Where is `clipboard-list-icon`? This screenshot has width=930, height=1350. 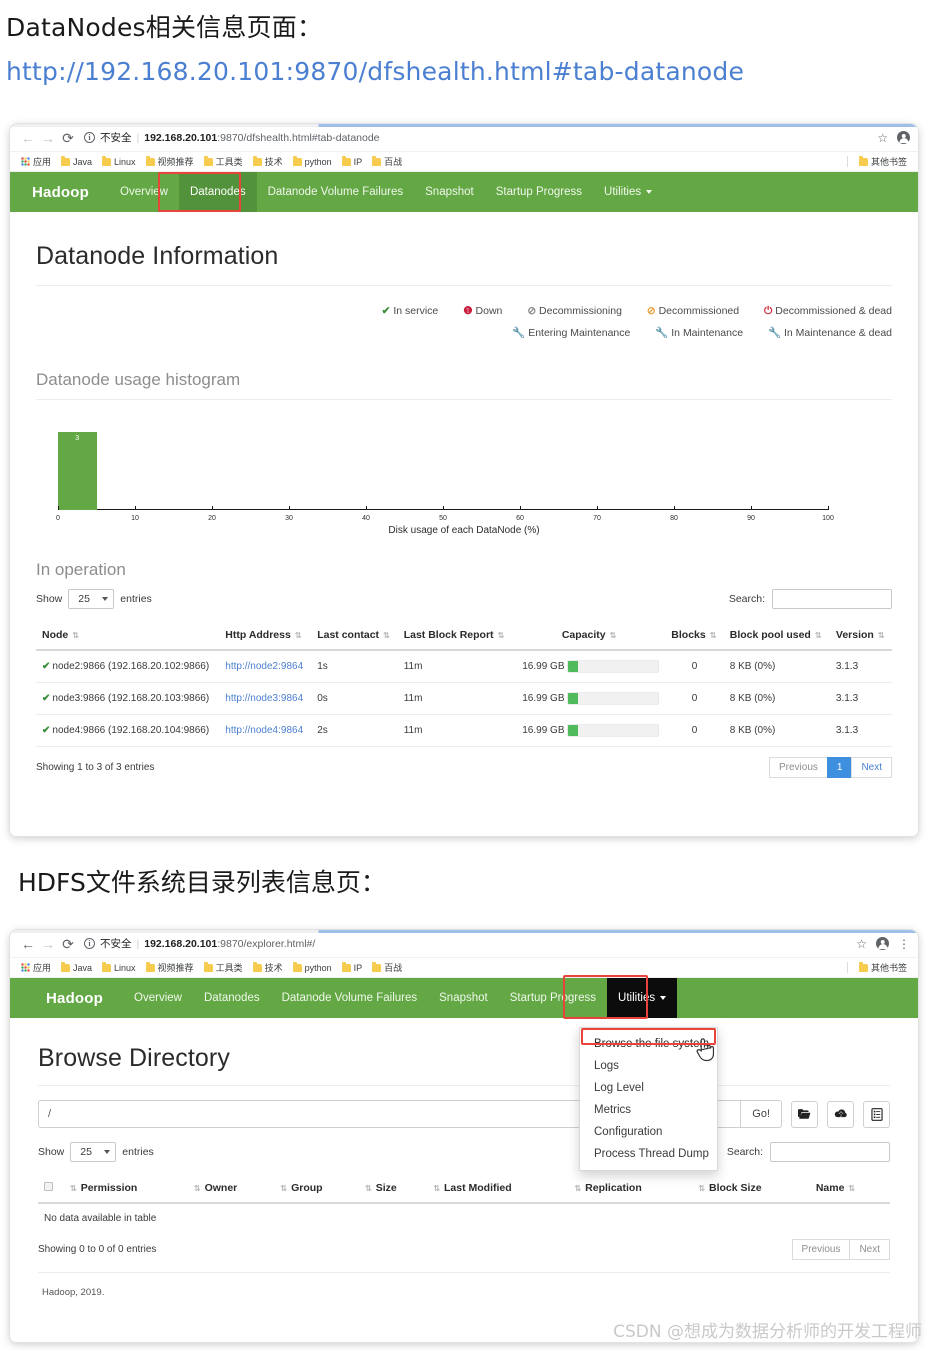 clipboard-list-icon is located at coordinates (876, 1114).